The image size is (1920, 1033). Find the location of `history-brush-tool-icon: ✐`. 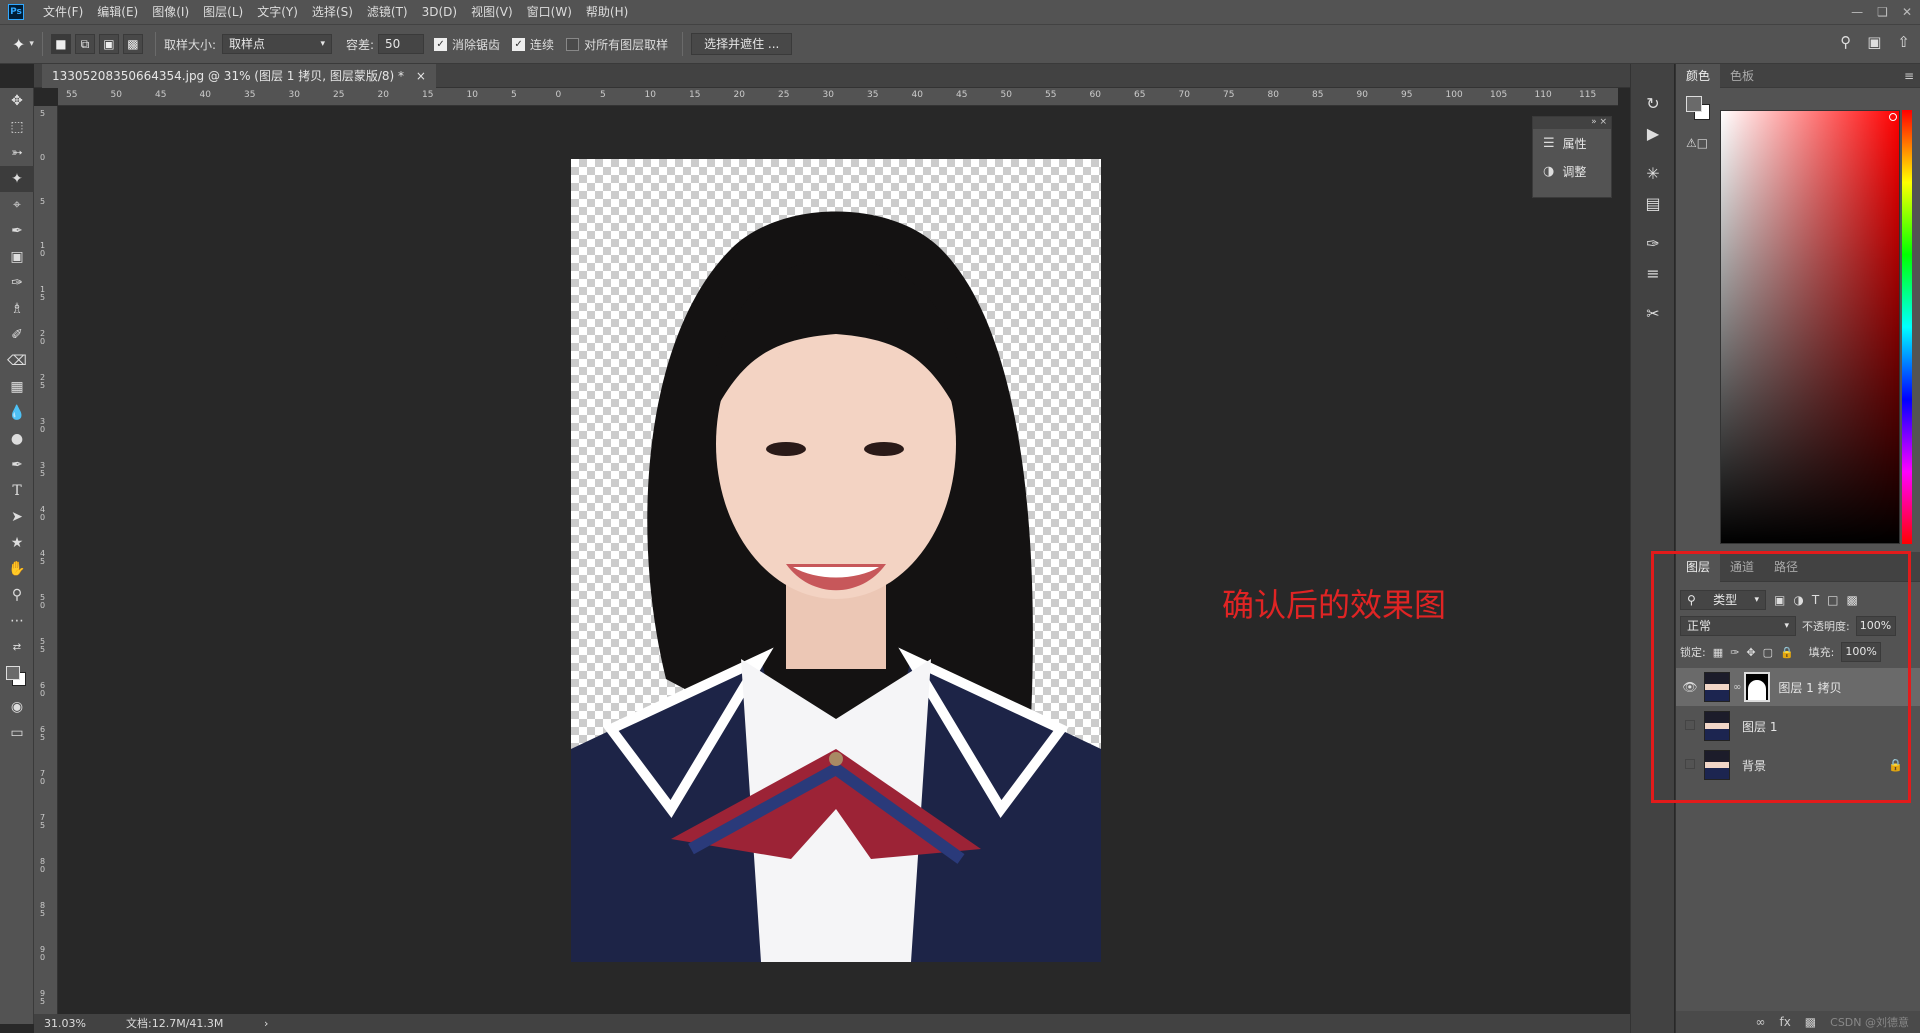

history-brush-tool-icon: ✐ is located at coordinates (17, 335).